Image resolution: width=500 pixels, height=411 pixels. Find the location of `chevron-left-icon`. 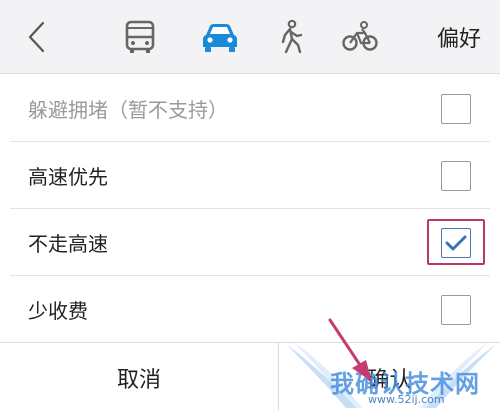

chevron-left-icon is located at coordinates (36, 37).